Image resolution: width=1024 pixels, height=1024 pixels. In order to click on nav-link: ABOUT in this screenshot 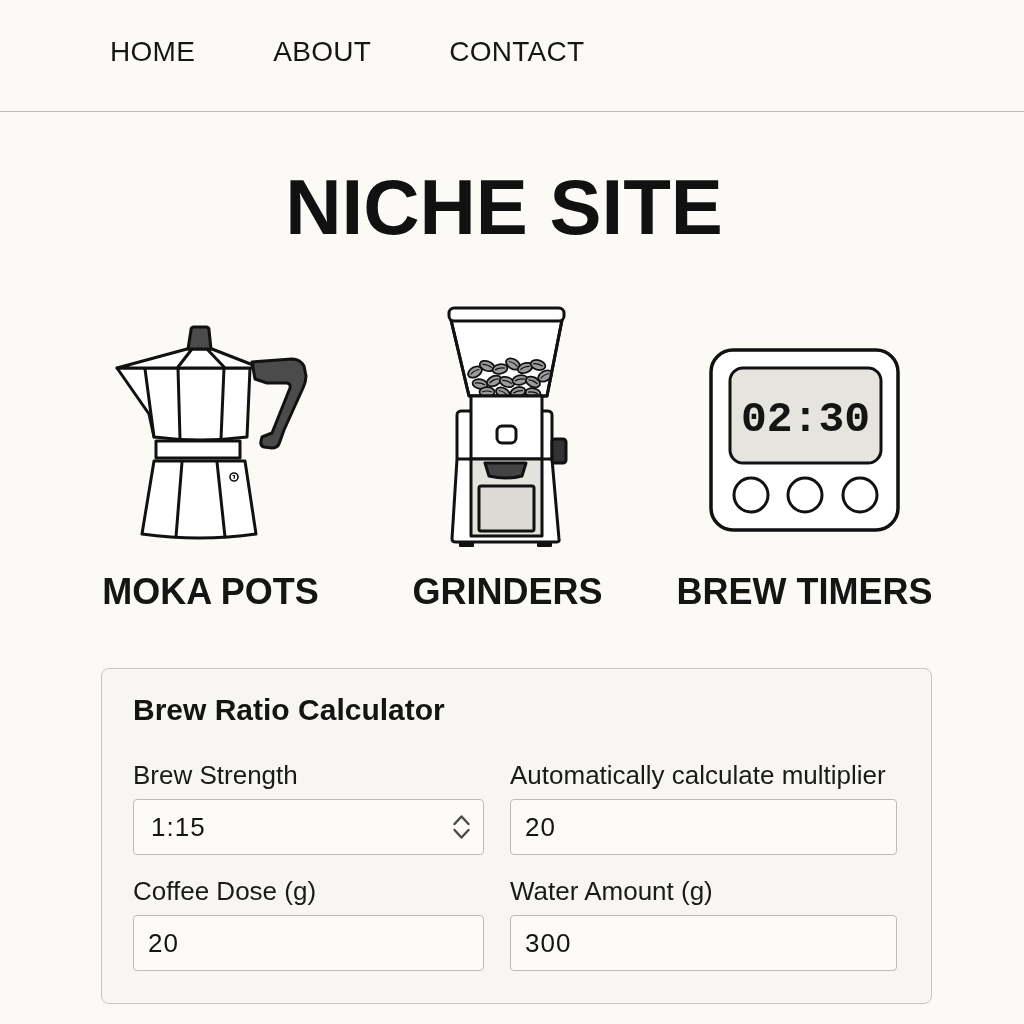, I will do `click(322, 51)`.